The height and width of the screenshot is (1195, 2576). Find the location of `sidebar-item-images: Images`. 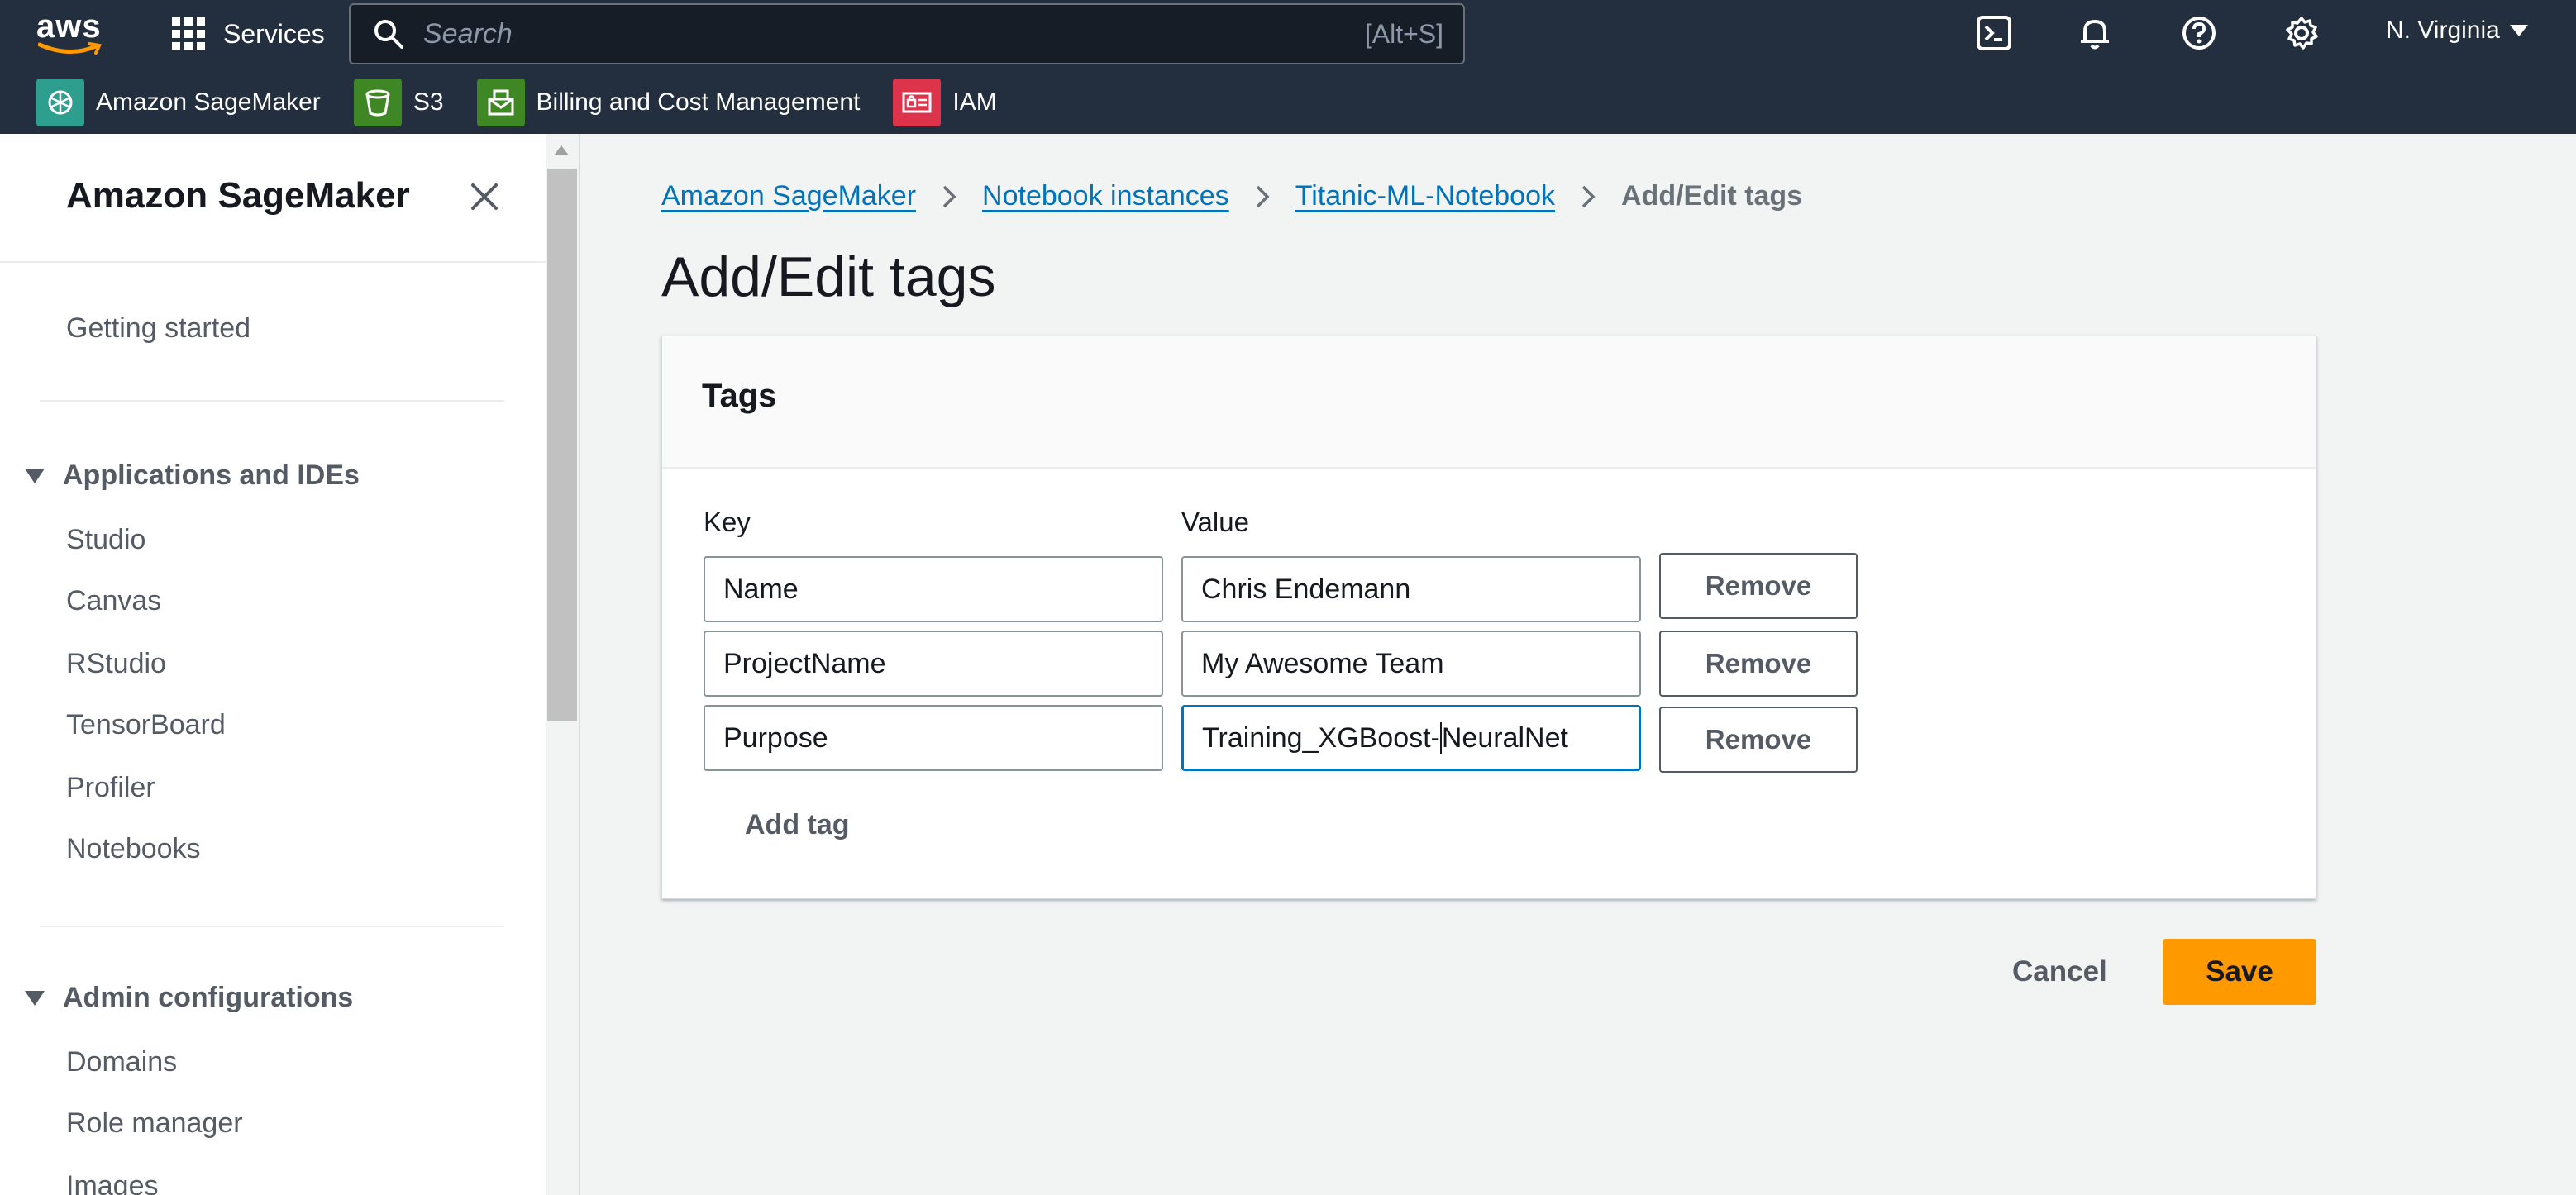

sidebar-item-images: Images is located at coordinates (112, 1182).